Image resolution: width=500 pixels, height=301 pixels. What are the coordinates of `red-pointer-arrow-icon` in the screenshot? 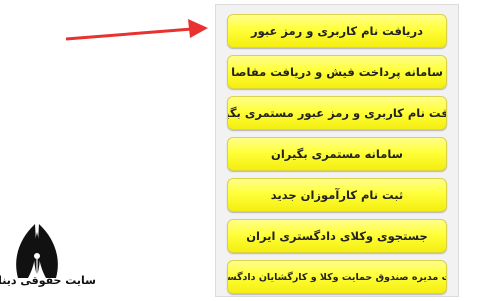 It's located at (136, 30).